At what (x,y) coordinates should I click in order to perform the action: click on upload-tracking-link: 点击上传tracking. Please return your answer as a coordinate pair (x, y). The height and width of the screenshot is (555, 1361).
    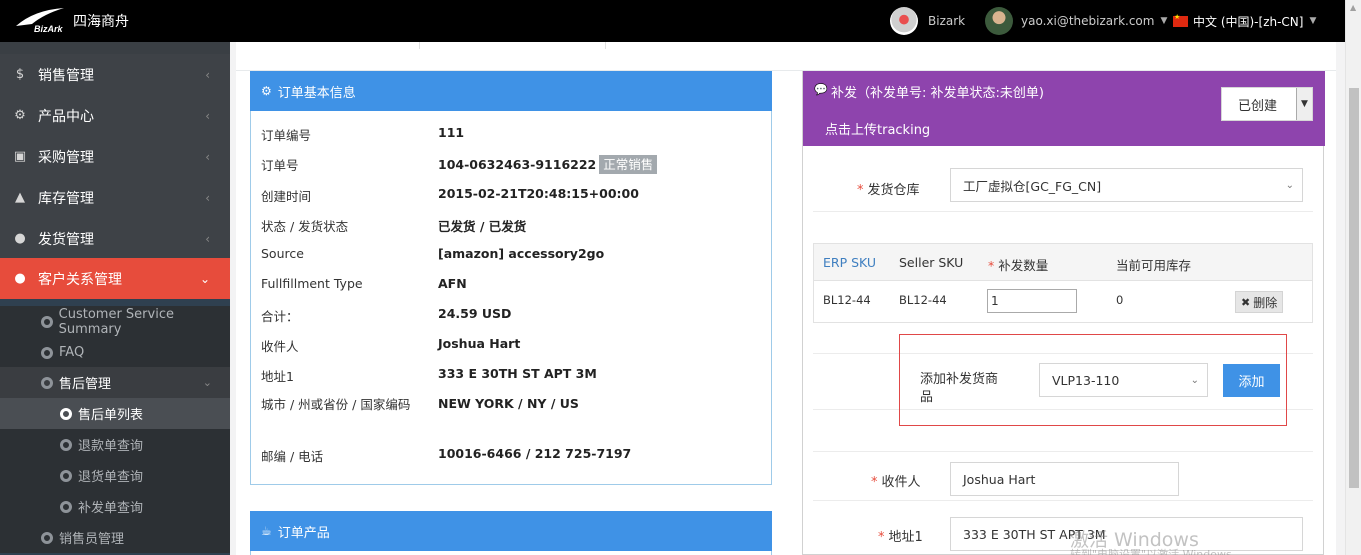
    Looking at the image, I should click on (877, 128).